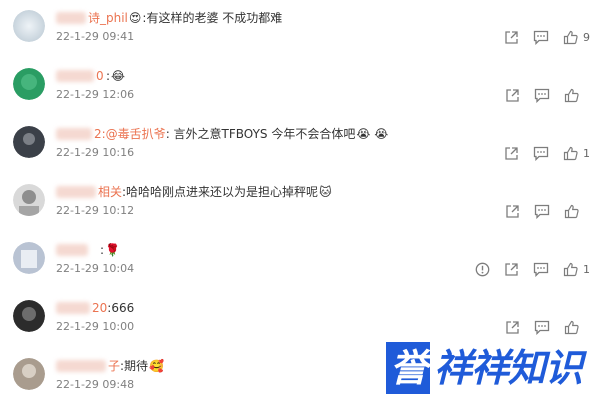 The width and height of the screenshot is (600, 412). What do you see at coordinates (300, 87) in the screenshot?
I see `comment-item: 0 : 😂 22-1-29 12:06` at bounding box center [300, 87].